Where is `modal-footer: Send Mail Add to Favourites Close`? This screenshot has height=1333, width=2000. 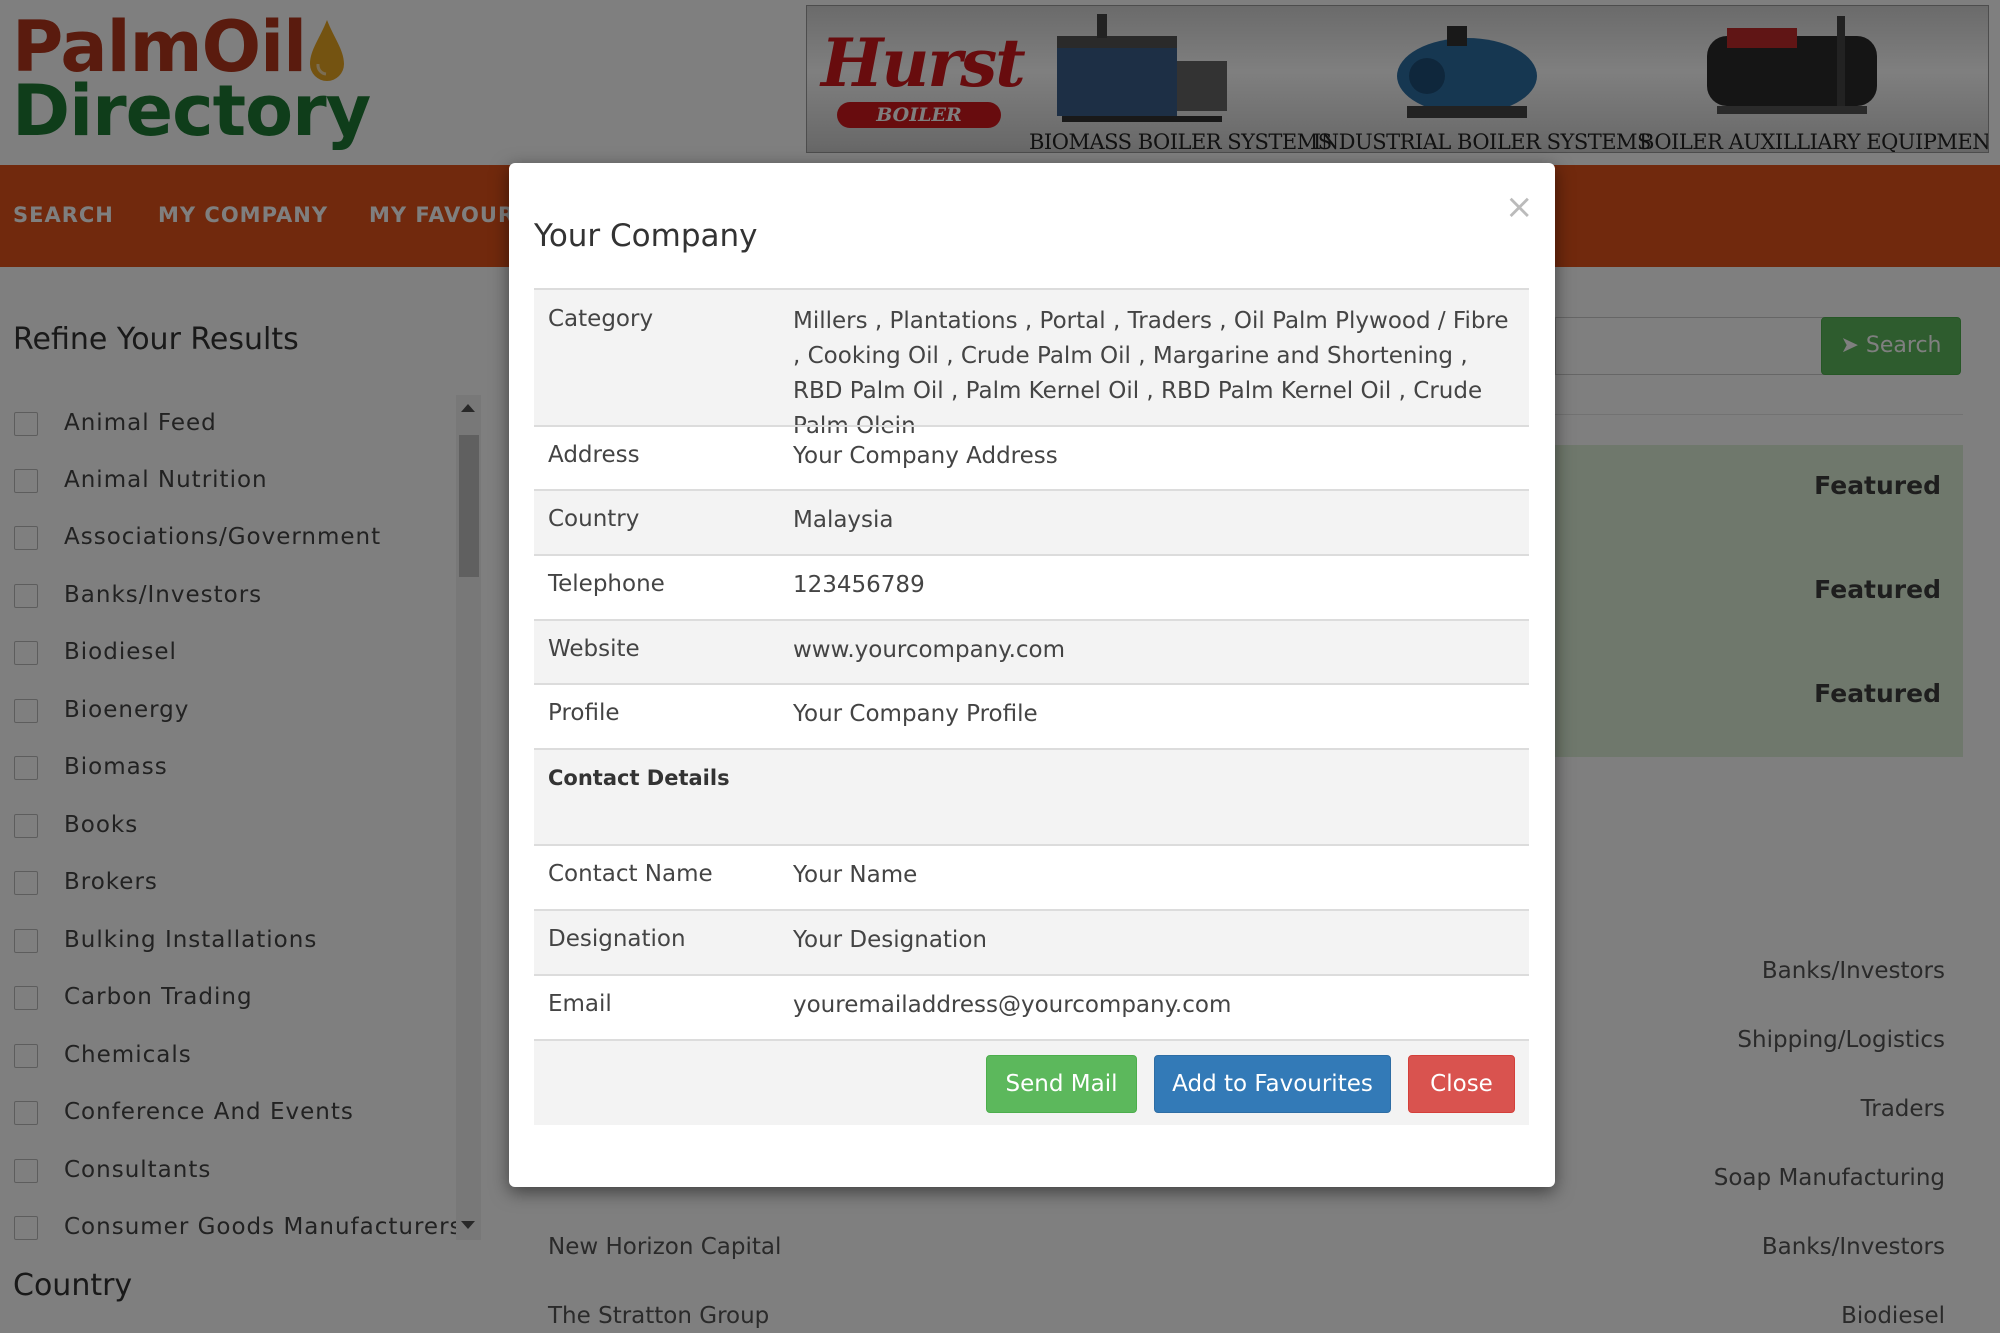
modal-footer: Send Mail Add to Favourites Close is located at coordinates (1031, 1082).